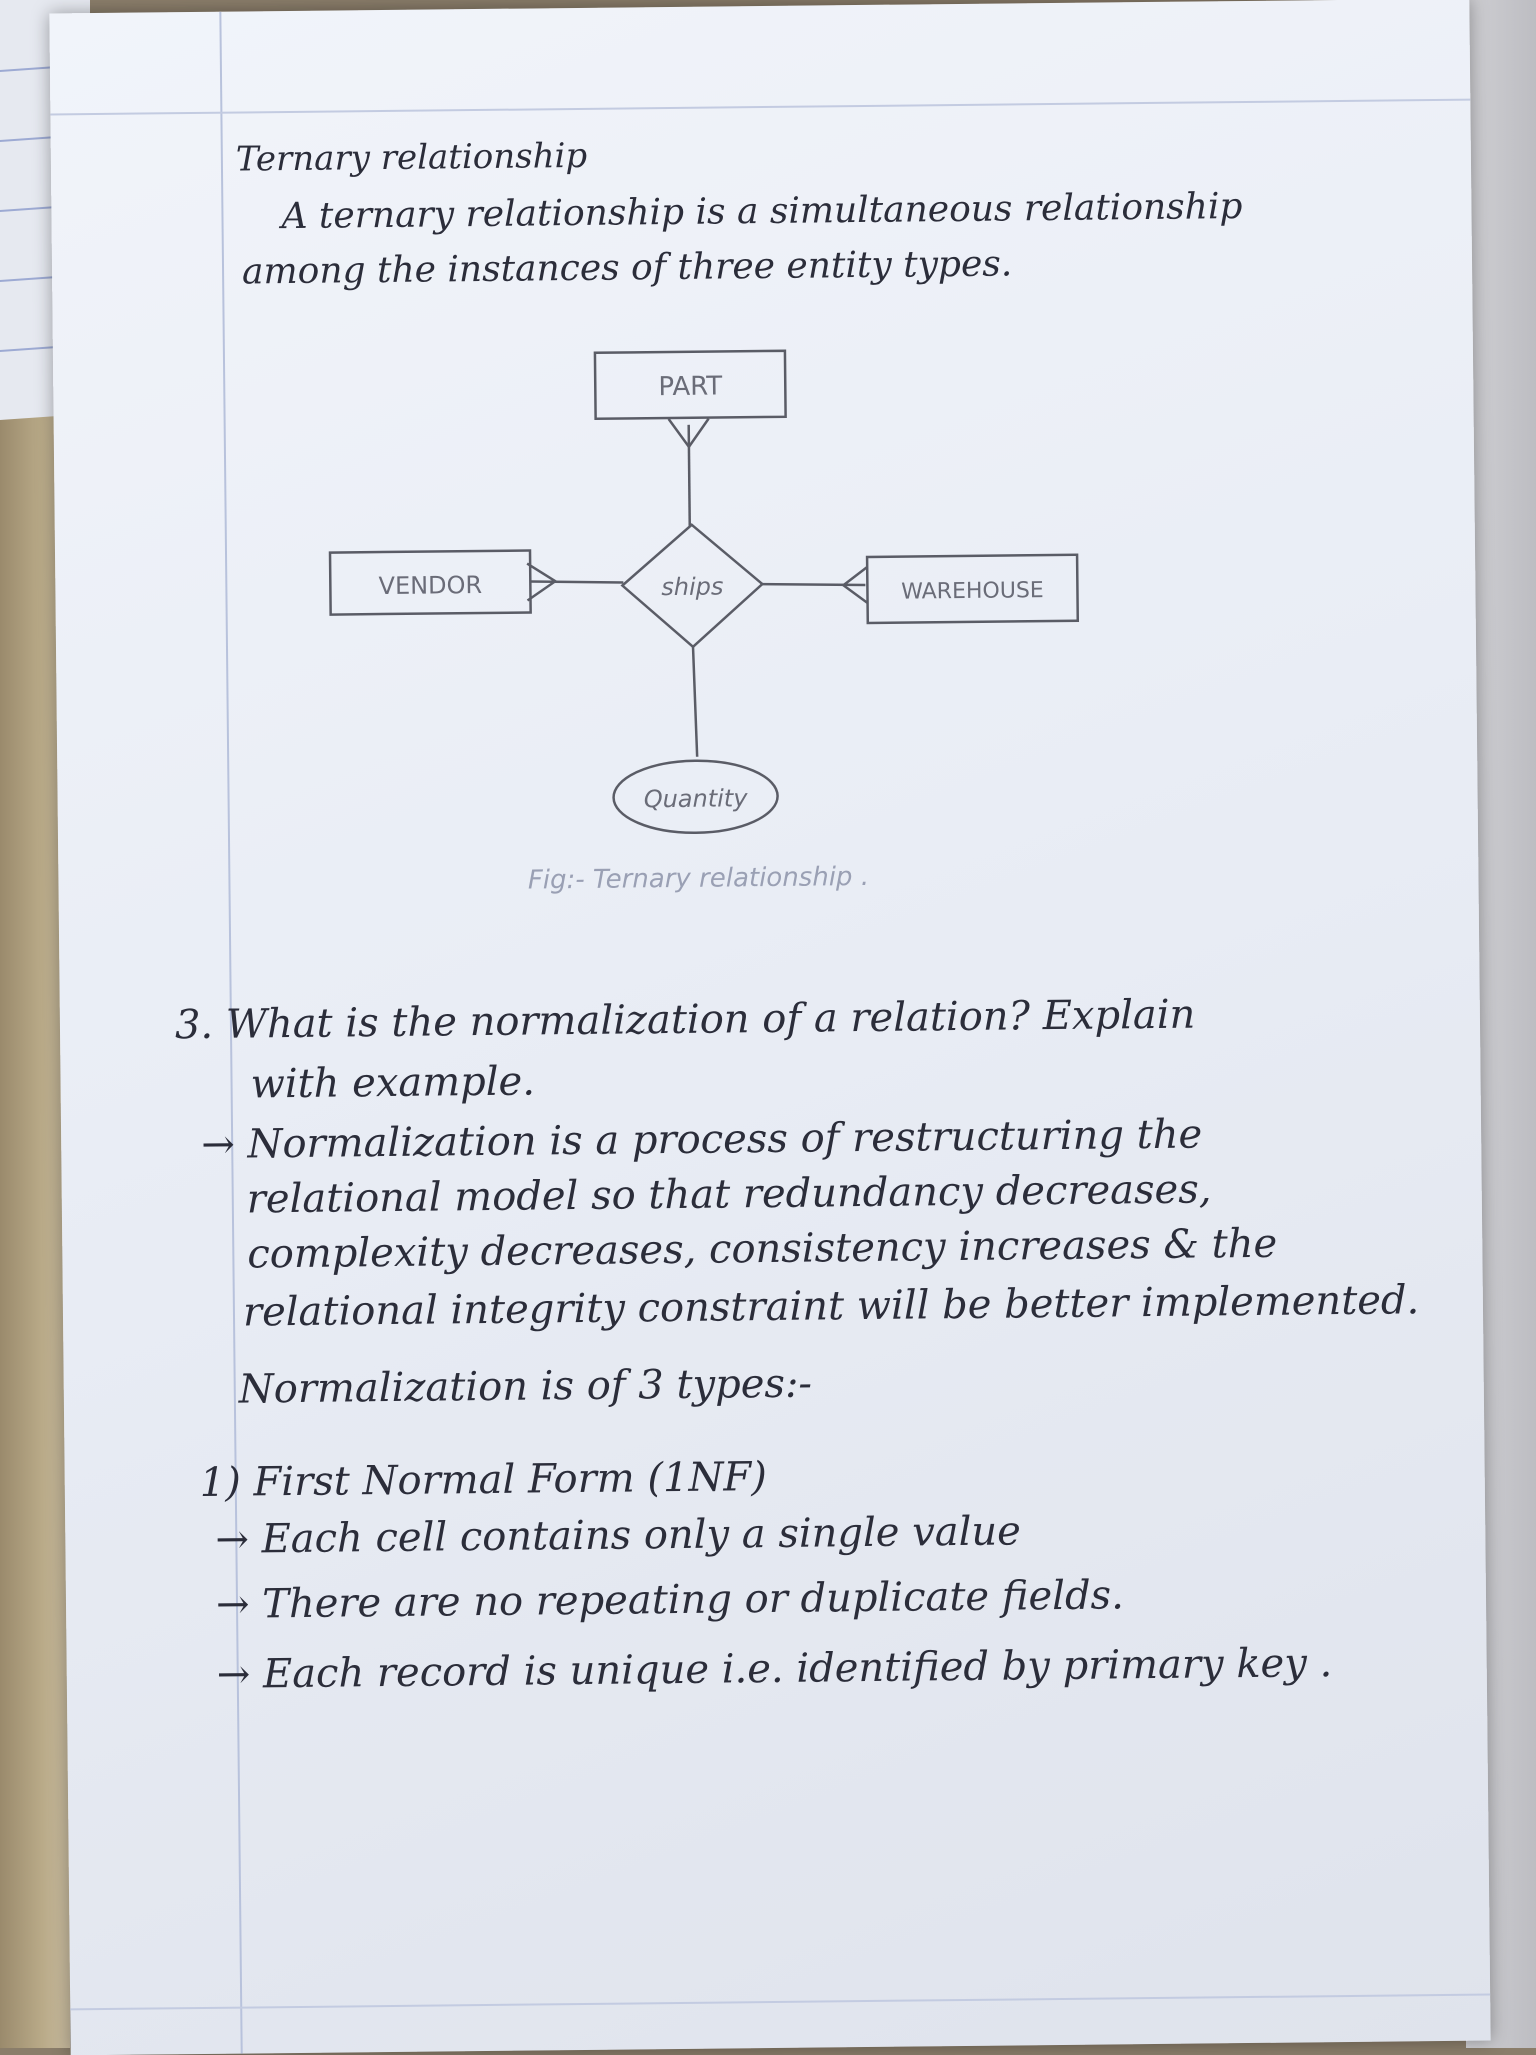 This screenshot has width=1536, height=2055. What do you see at coordinates (525, 1386) in the screenshot?
I see `normalization-types-line: Normalization is of 3 types:-` at bounding box center [525, 1386].